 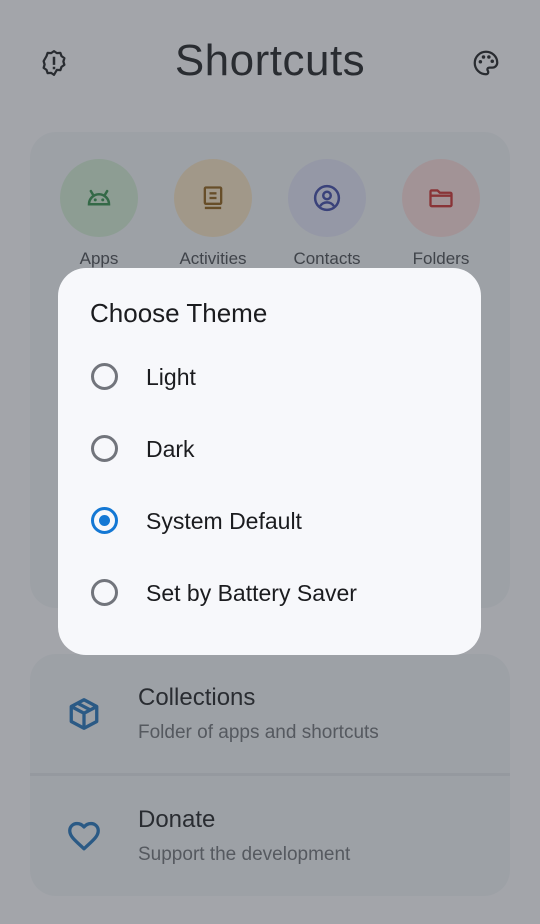 What do you see at coordinates (269, 379) in the screenshot?
I see `theme-option-light: Light` at bounding box center [269, 379].